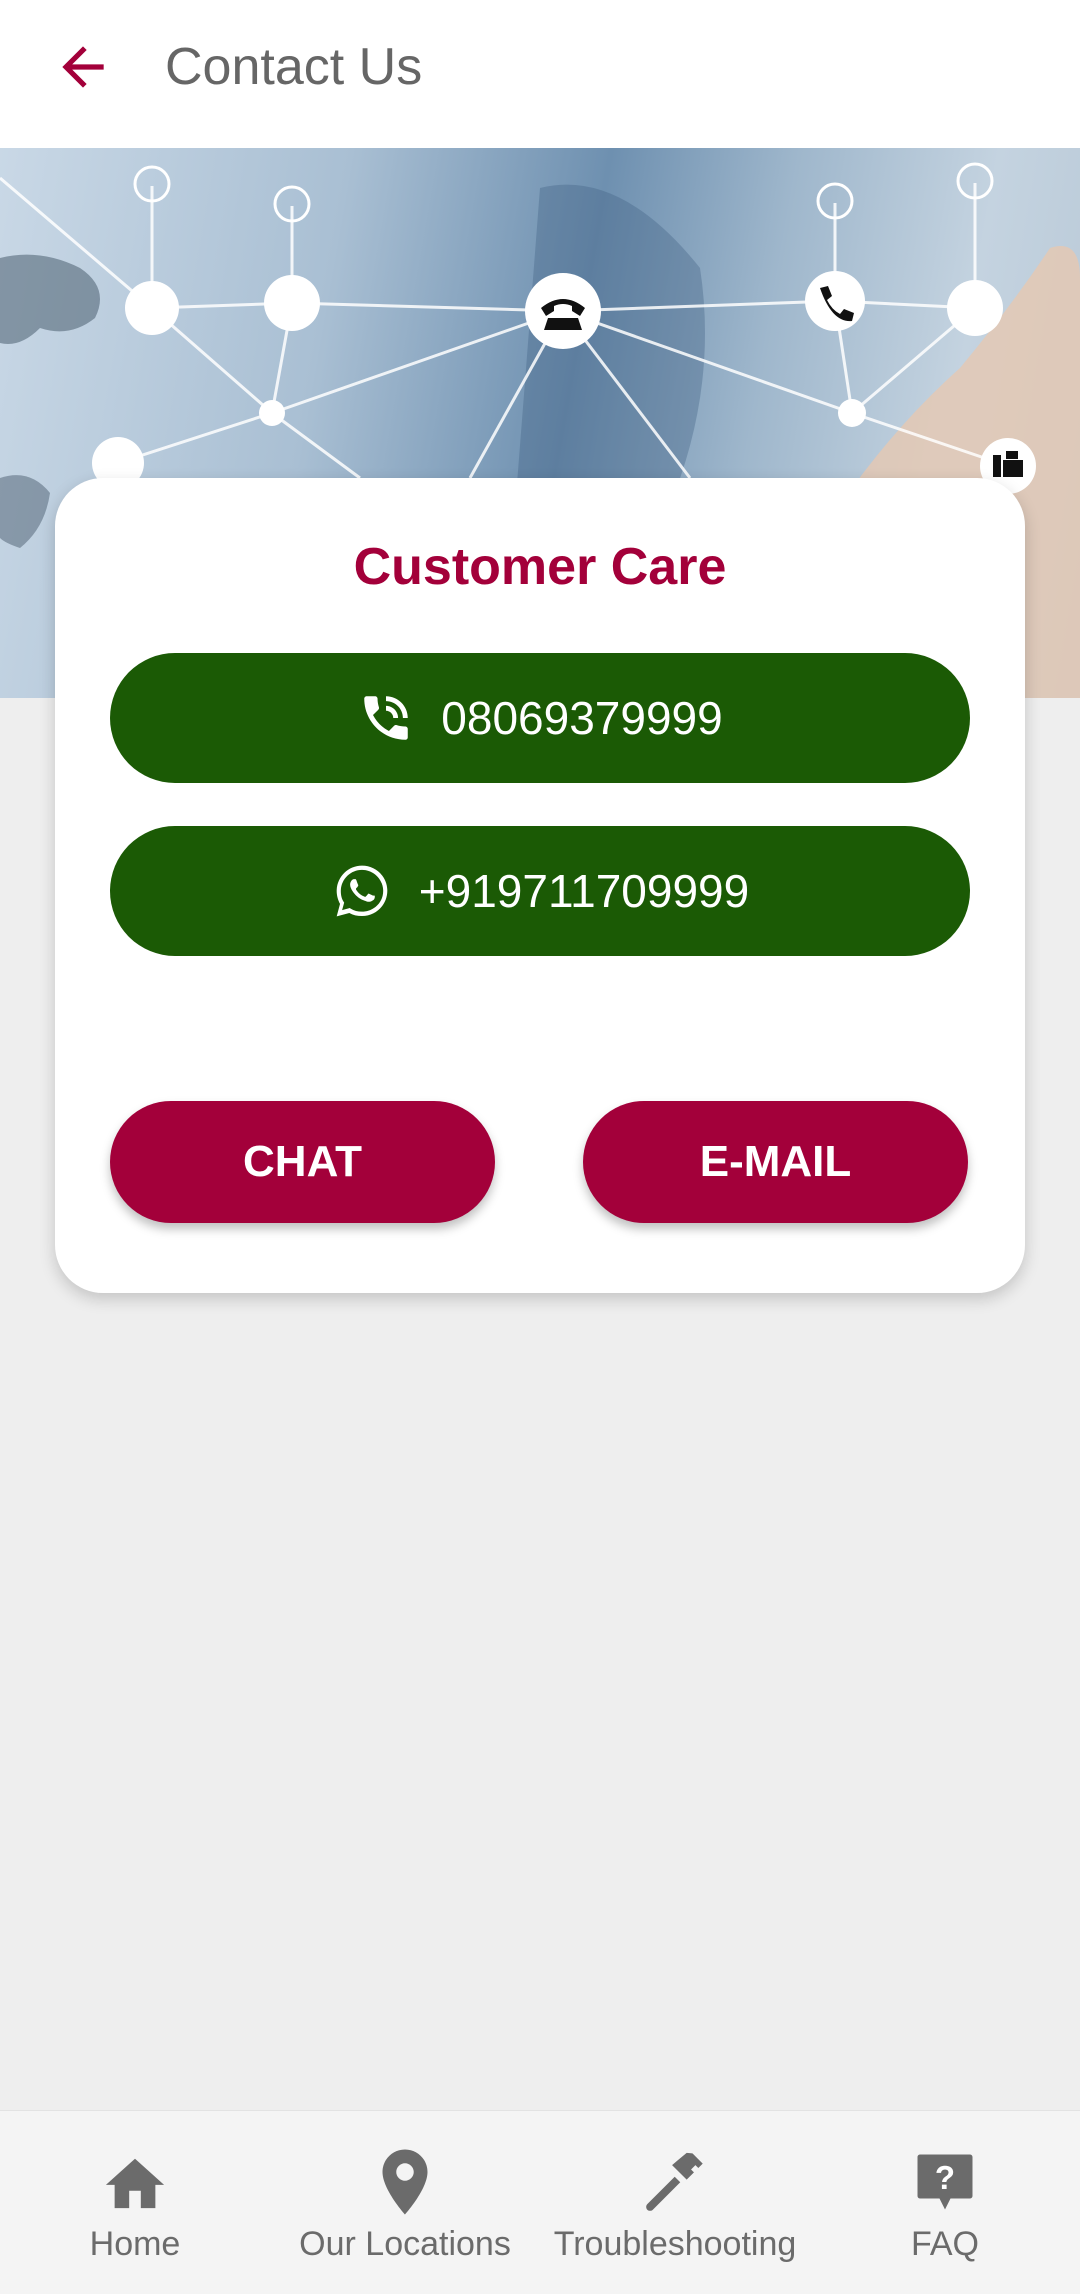 This screenshot has width=1080, height=2294. Describe the element at coordinates (674, 2181) in the screenshot. I see `hammer-icon` at that location.